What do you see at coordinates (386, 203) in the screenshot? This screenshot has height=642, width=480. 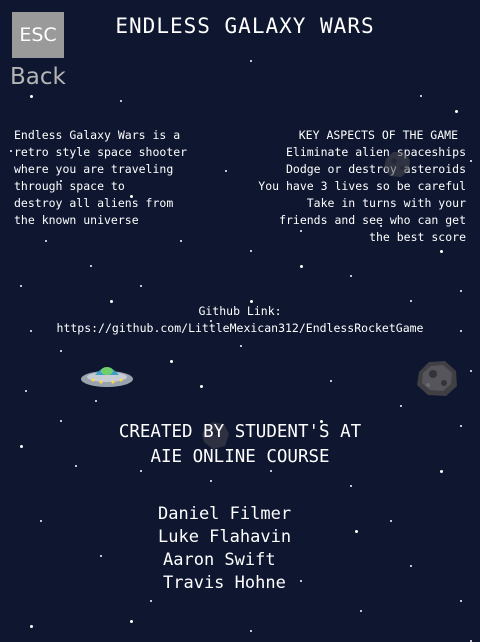 I see `aspect-line: Take in turns with your` at bounding box center [386, 203].